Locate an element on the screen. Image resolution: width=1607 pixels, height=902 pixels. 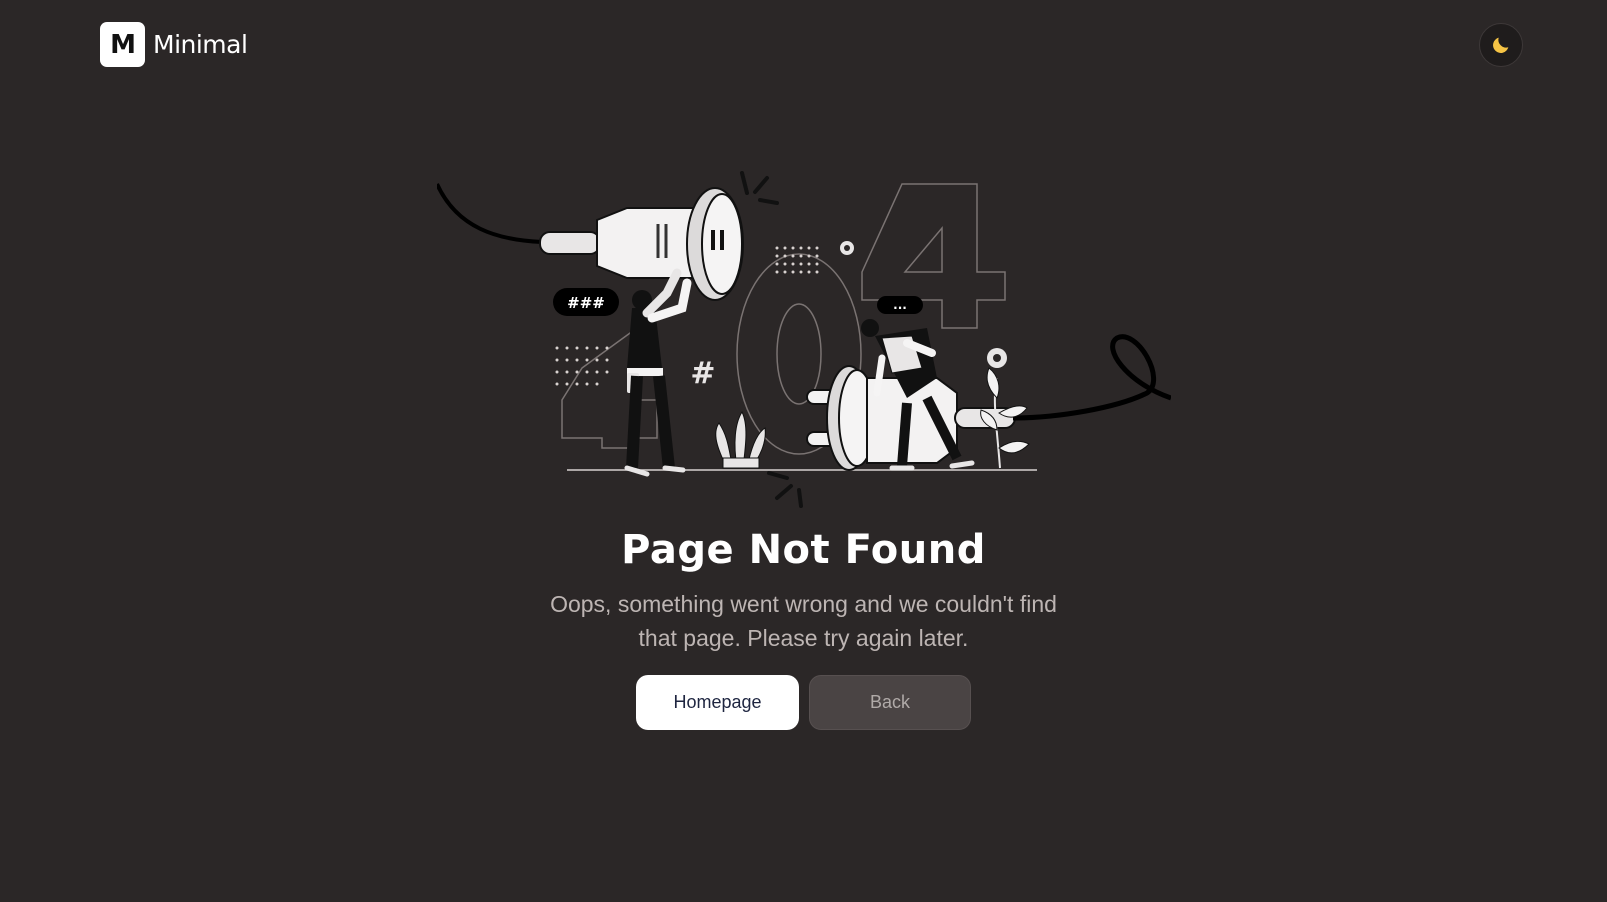
hash-symbol-text: # is located at coordinates (702, 373).